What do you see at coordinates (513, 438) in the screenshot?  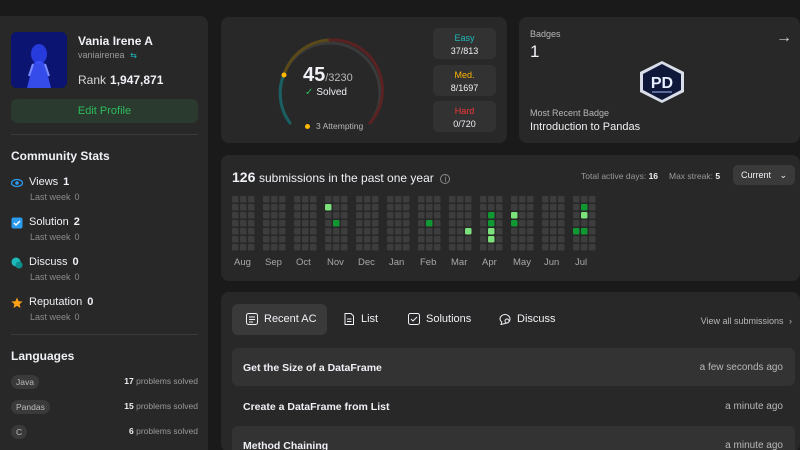 I see `submission-row: Method Chaining a minute ago` at bounding box center [513, 438].